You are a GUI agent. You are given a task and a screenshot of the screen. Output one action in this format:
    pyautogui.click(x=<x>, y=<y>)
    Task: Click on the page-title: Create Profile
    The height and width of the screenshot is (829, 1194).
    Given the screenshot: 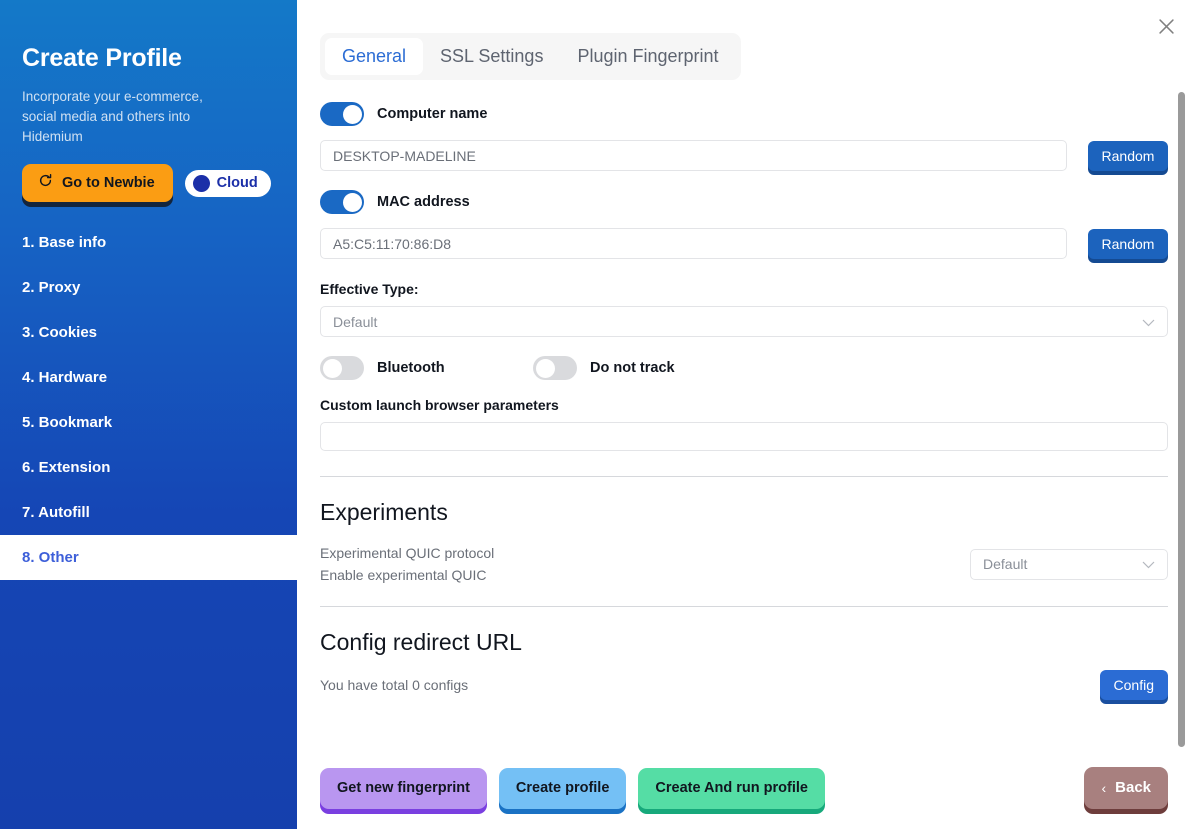 What is the action you would take?
    pyautogui.click(x=102, y=58)
    